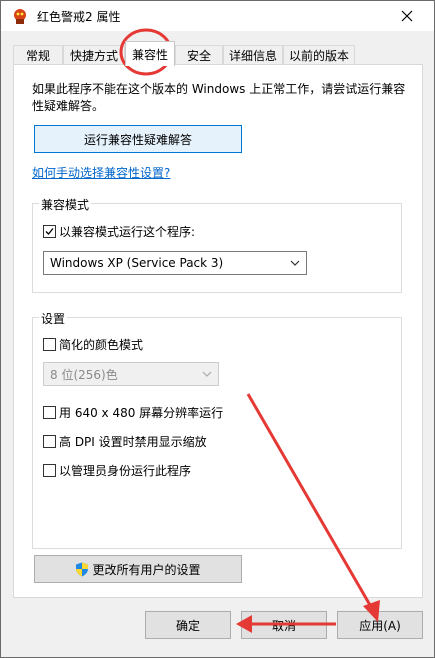 This screenshot has width=435, height=658. Describe the element at coordinates (79, 17) in the screenshot. I see `window-title: 红色警戒2 属性` at that location.